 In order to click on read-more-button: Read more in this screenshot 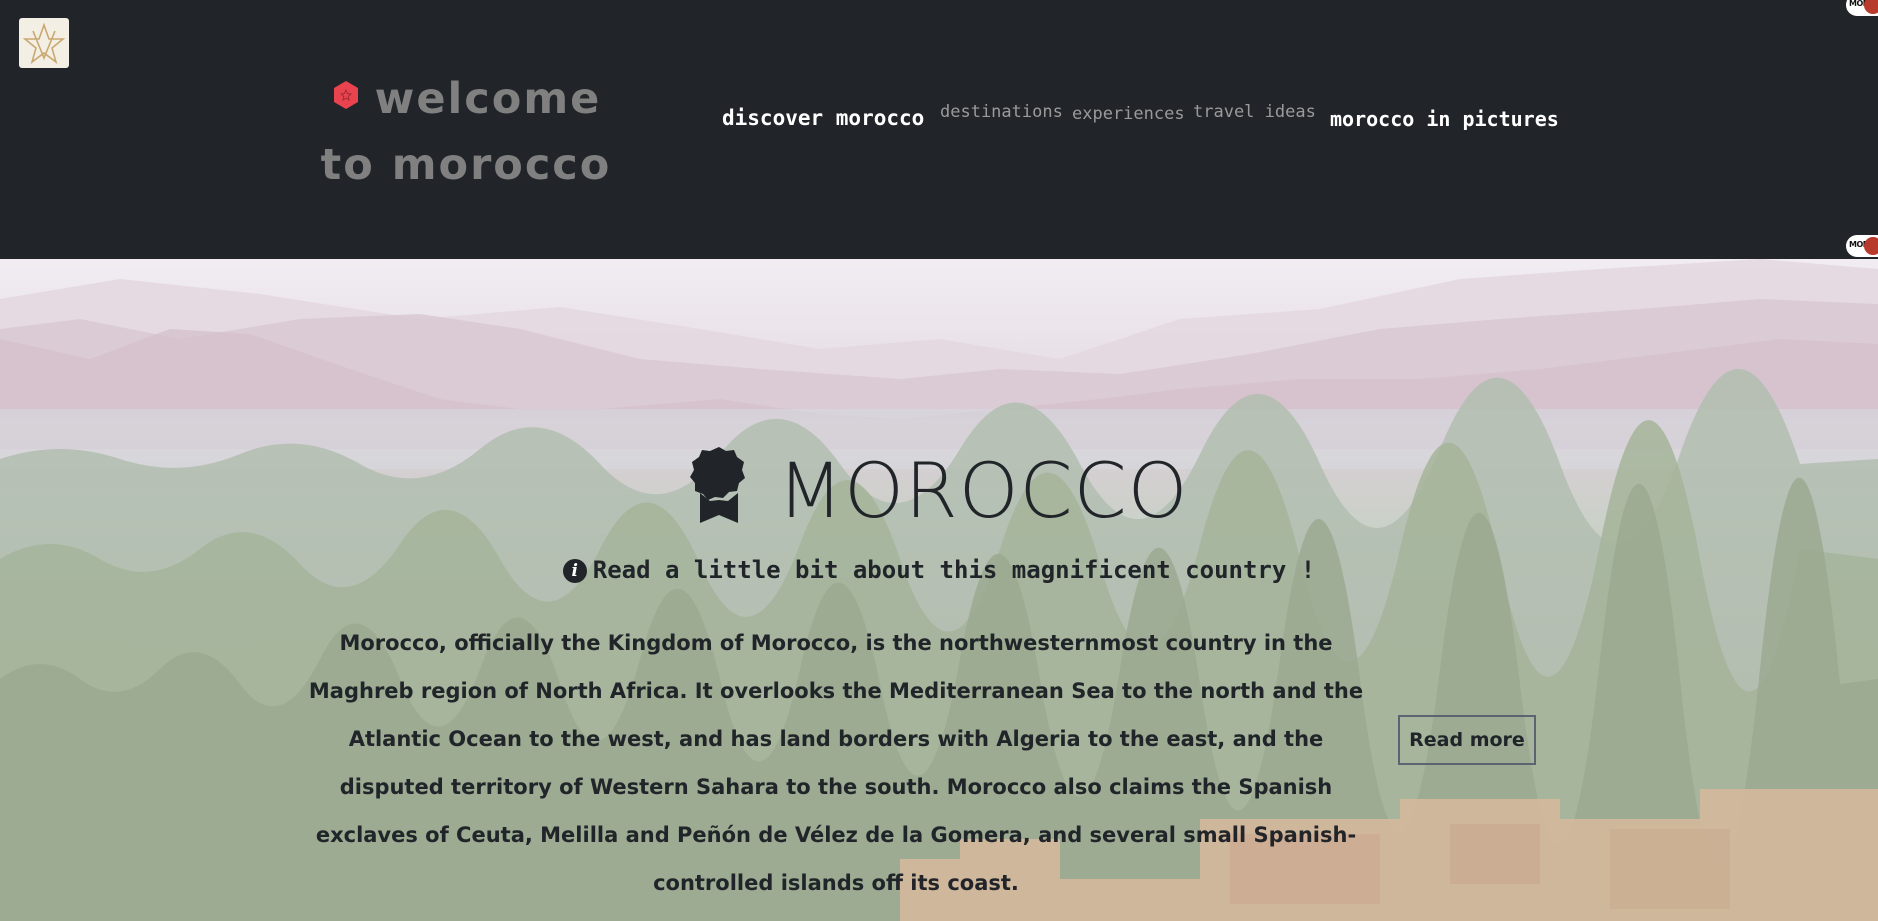, I will do `click(1467, 740)`.